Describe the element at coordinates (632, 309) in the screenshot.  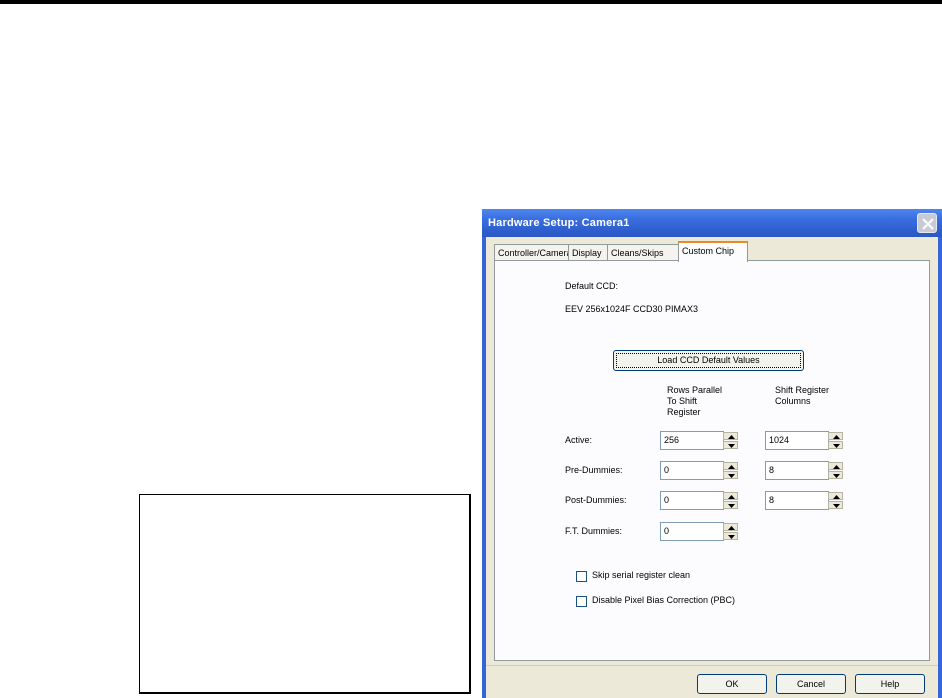
I see `default-ccd-value: EEV 256x1024F CCD30 PIMAX3` at that location.